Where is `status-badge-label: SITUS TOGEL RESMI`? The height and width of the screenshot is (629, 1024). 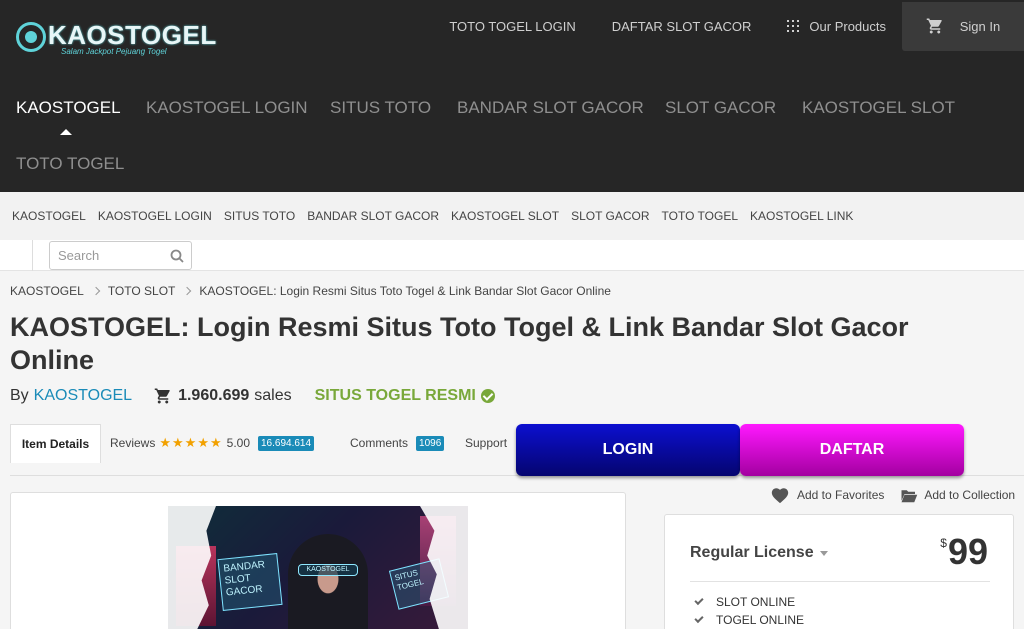
status-badge-label: SITUS TOGEL RESMI is located at coordinates (395, 395).